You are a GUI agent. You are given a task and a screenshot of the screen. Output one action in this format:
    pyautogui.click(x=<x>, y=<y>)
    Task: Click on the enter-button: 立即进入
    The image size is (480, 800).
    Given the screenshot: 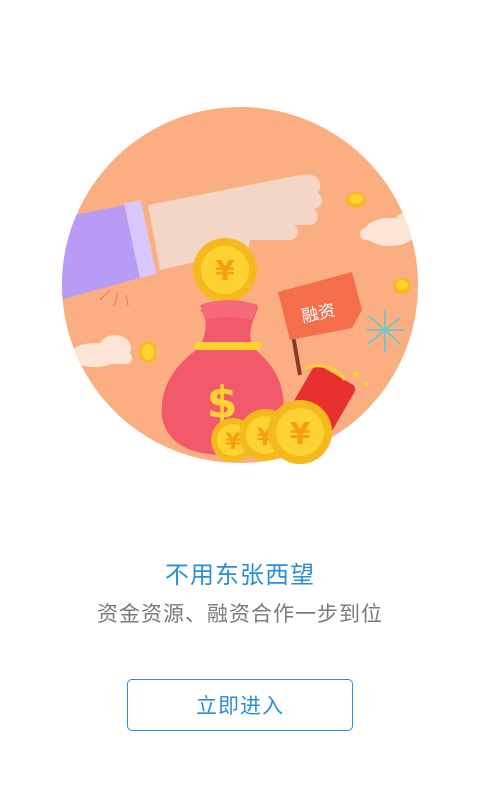 What is the action you would take?
    pyautogui.click(x=240, y=705)
    